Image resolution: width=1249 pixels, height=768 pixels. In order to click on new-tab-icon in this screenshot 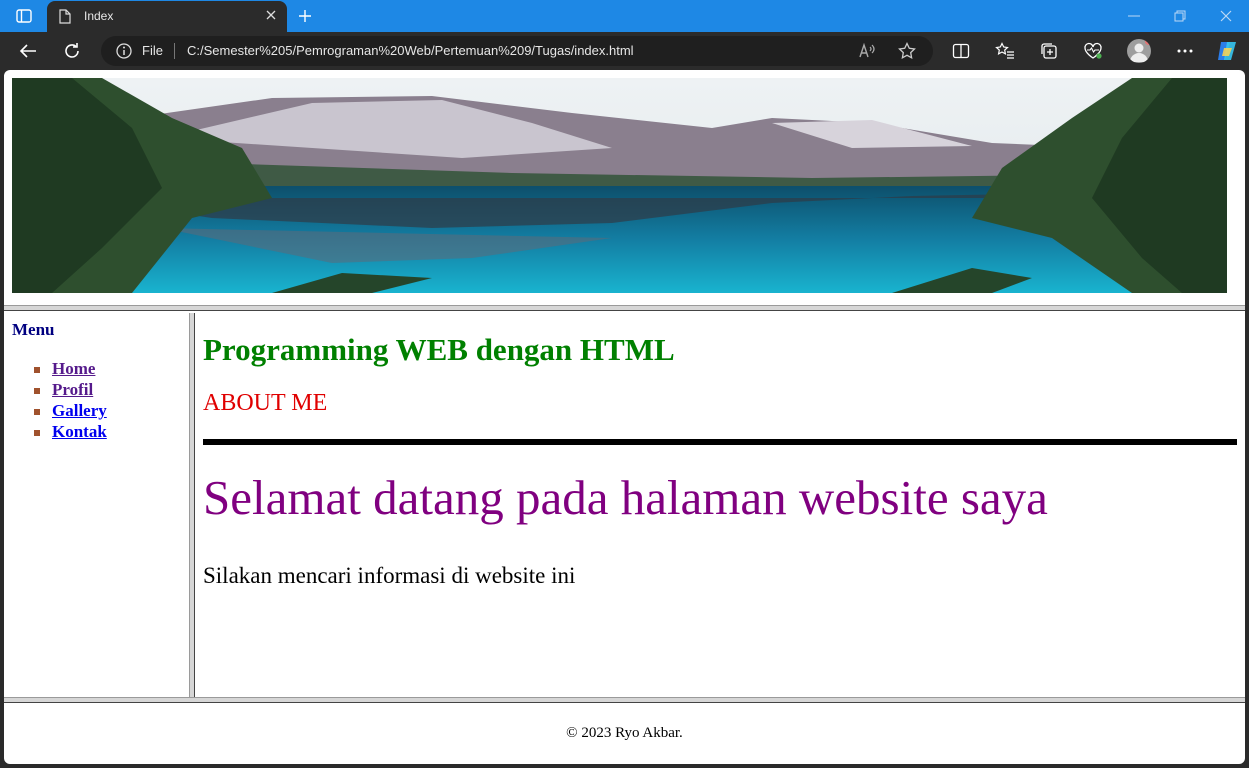, I will do `click(305, 16)`.